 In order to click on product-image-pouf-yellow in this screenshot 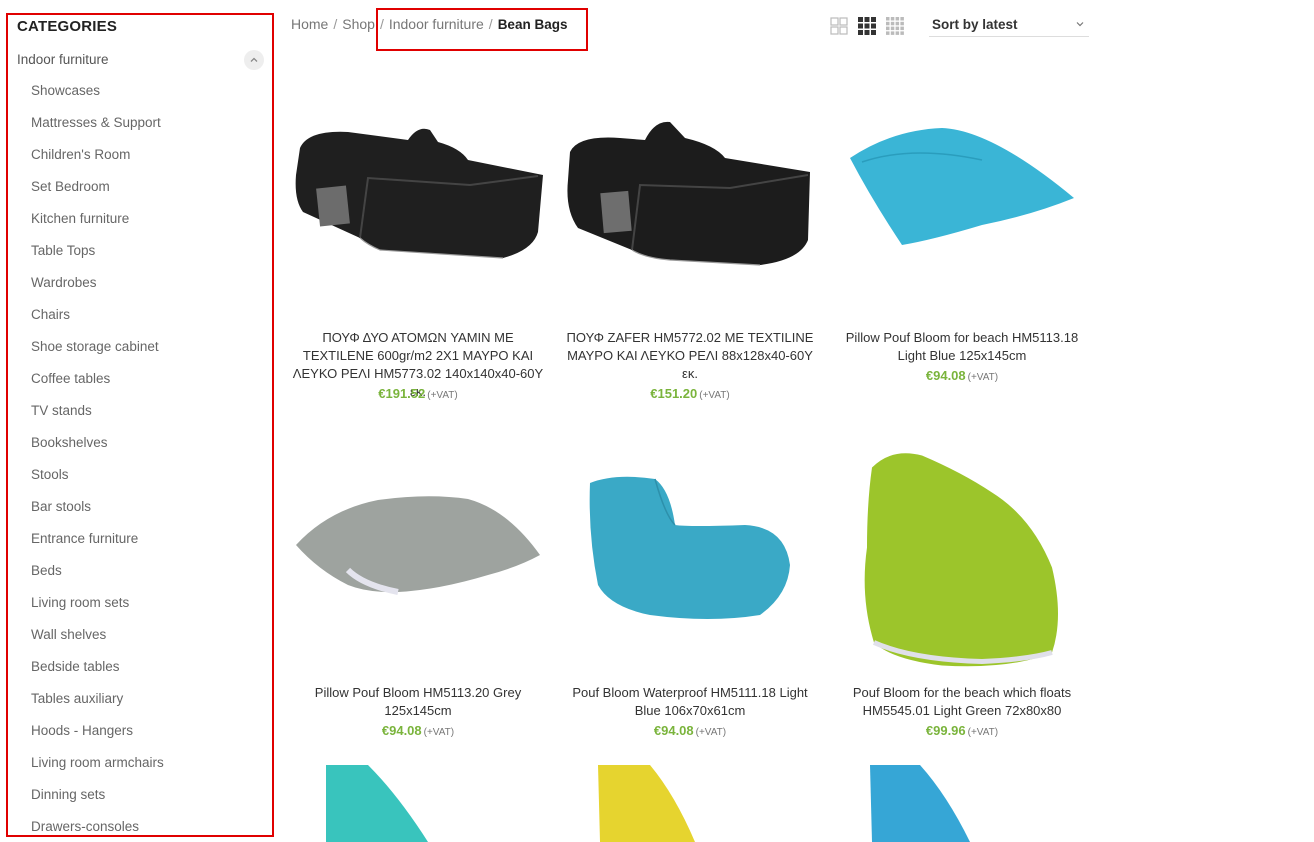, I will do `click(690, 803)`.